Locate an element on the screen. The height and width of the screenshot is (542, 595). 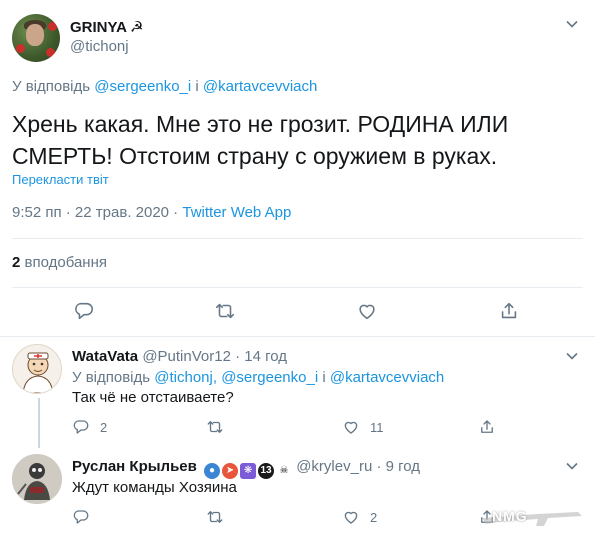
share-button is located at coordinates (487, 427).